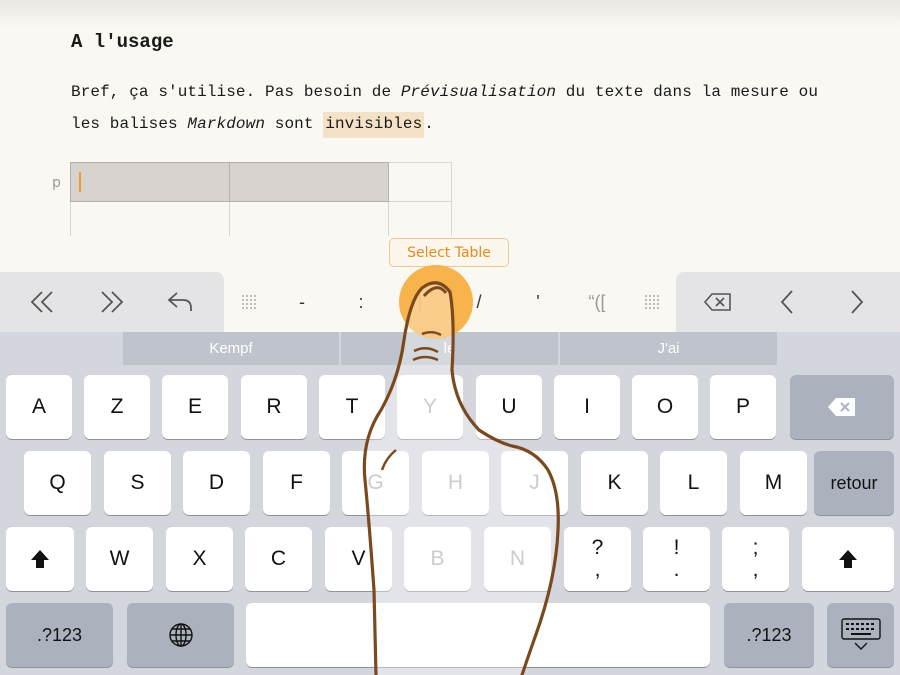 Image resolution: width=900 pixels, height=675 pixels. What do you see at coordinates (693, 483) in the screenshot?
I see `key-l: L` at bounding box center [693, 483].